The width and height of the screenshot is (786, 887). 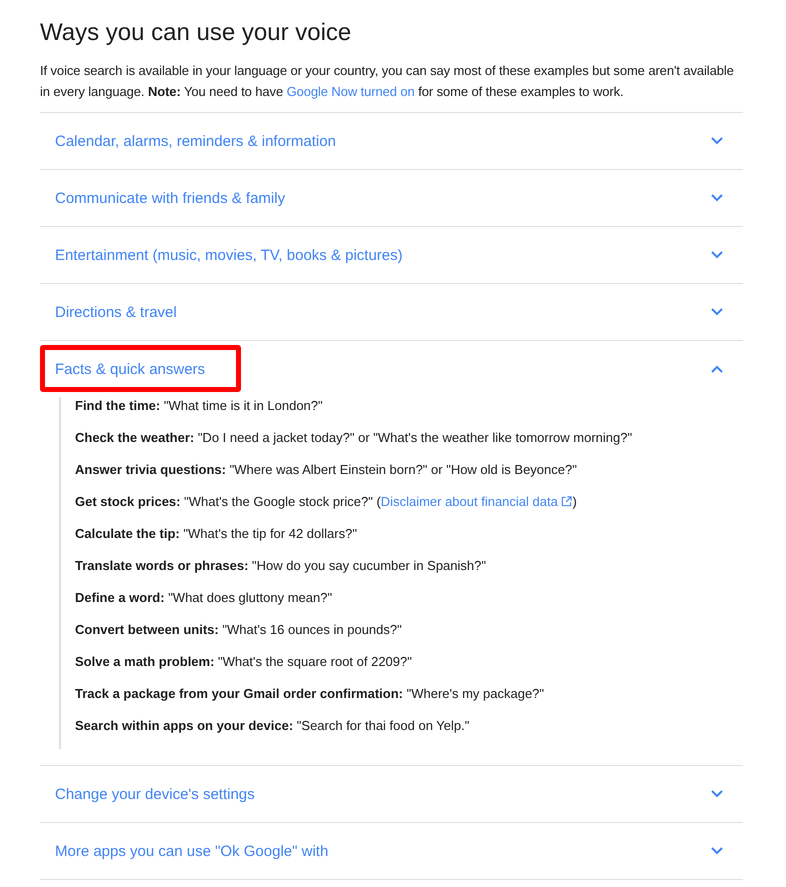 What do you see at coordinates (476, 501) in the screenshot?
I see `disclaimer-link: Disclaimer about financial data` at bounding box center [476, 501].